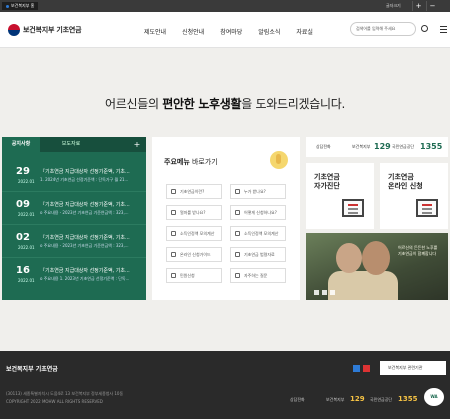 The image size is (450, 419). Describe the element at coordinates (269, 31) in the screenshot. I see `nav-item-news: 알림소식` at that location.